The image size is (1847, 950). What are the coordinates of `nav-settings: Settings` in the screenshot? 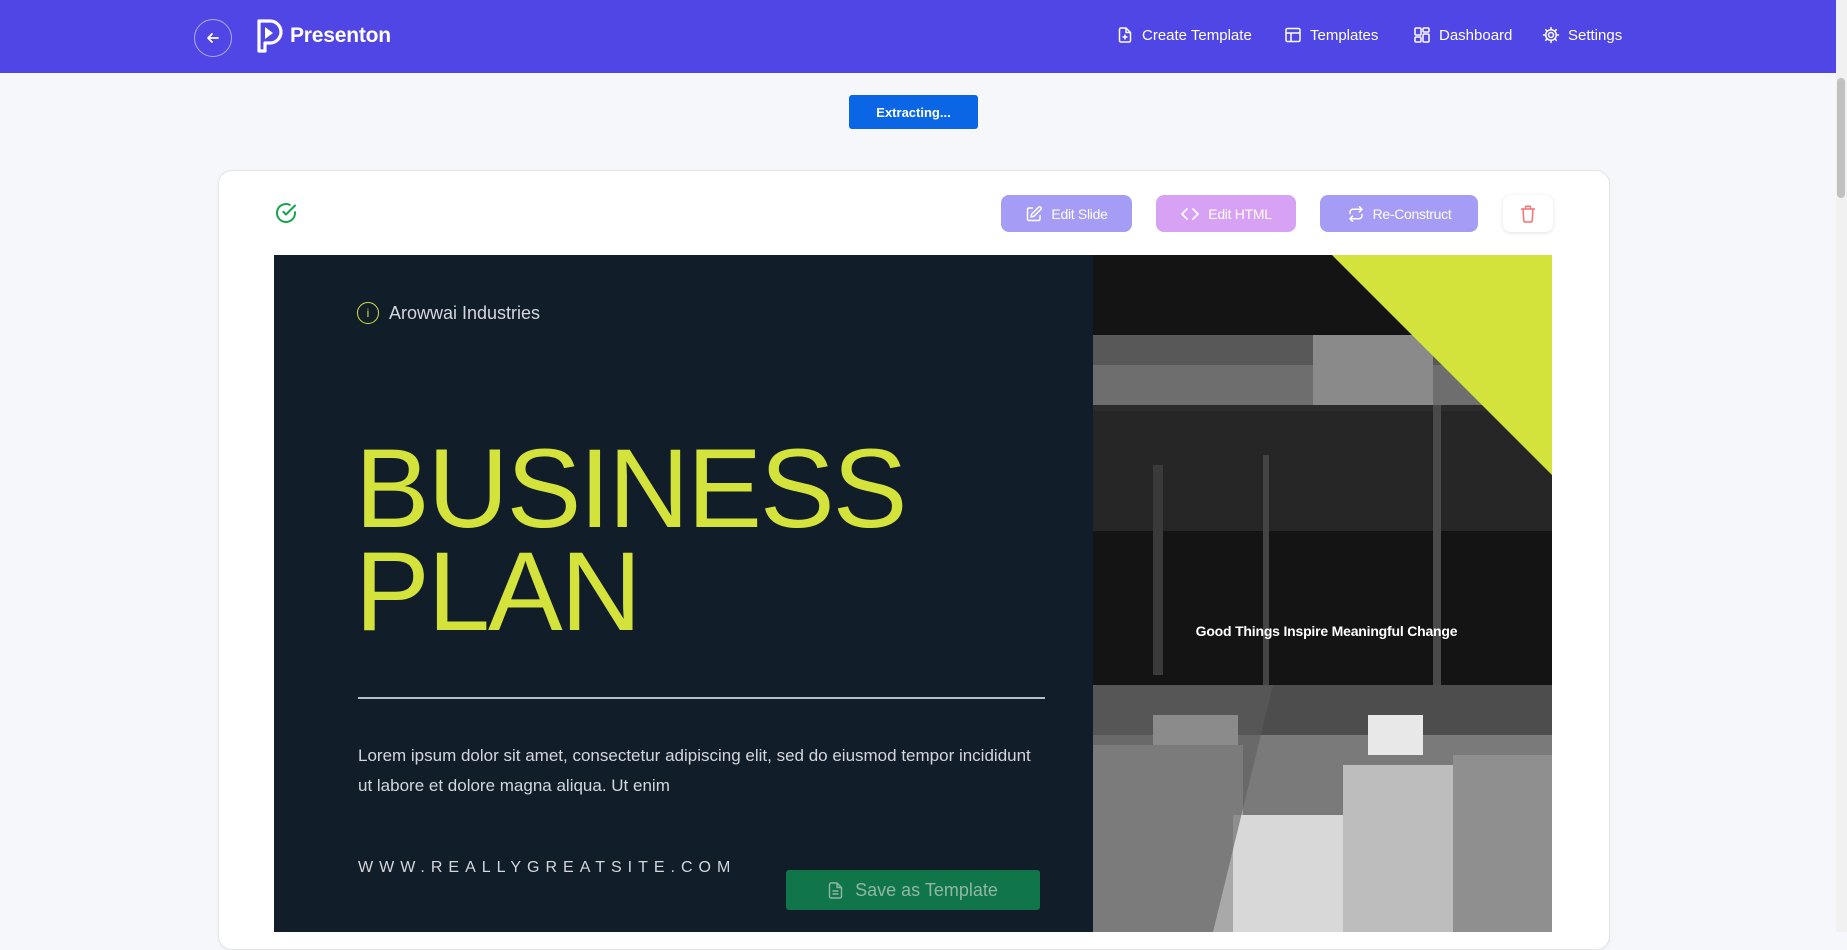 It's located at (1582, 35).